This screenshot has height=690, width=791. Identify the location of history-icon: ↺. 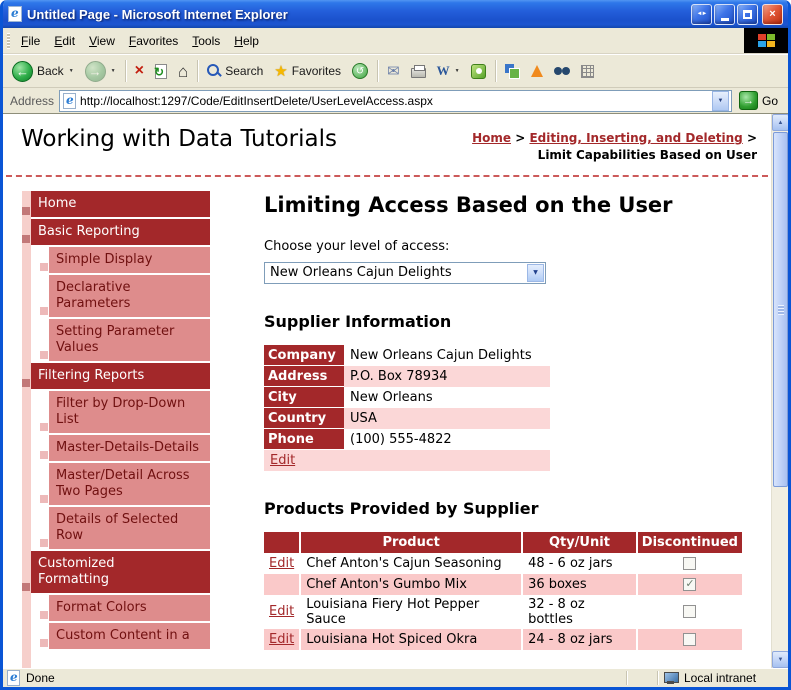
(360, 71).